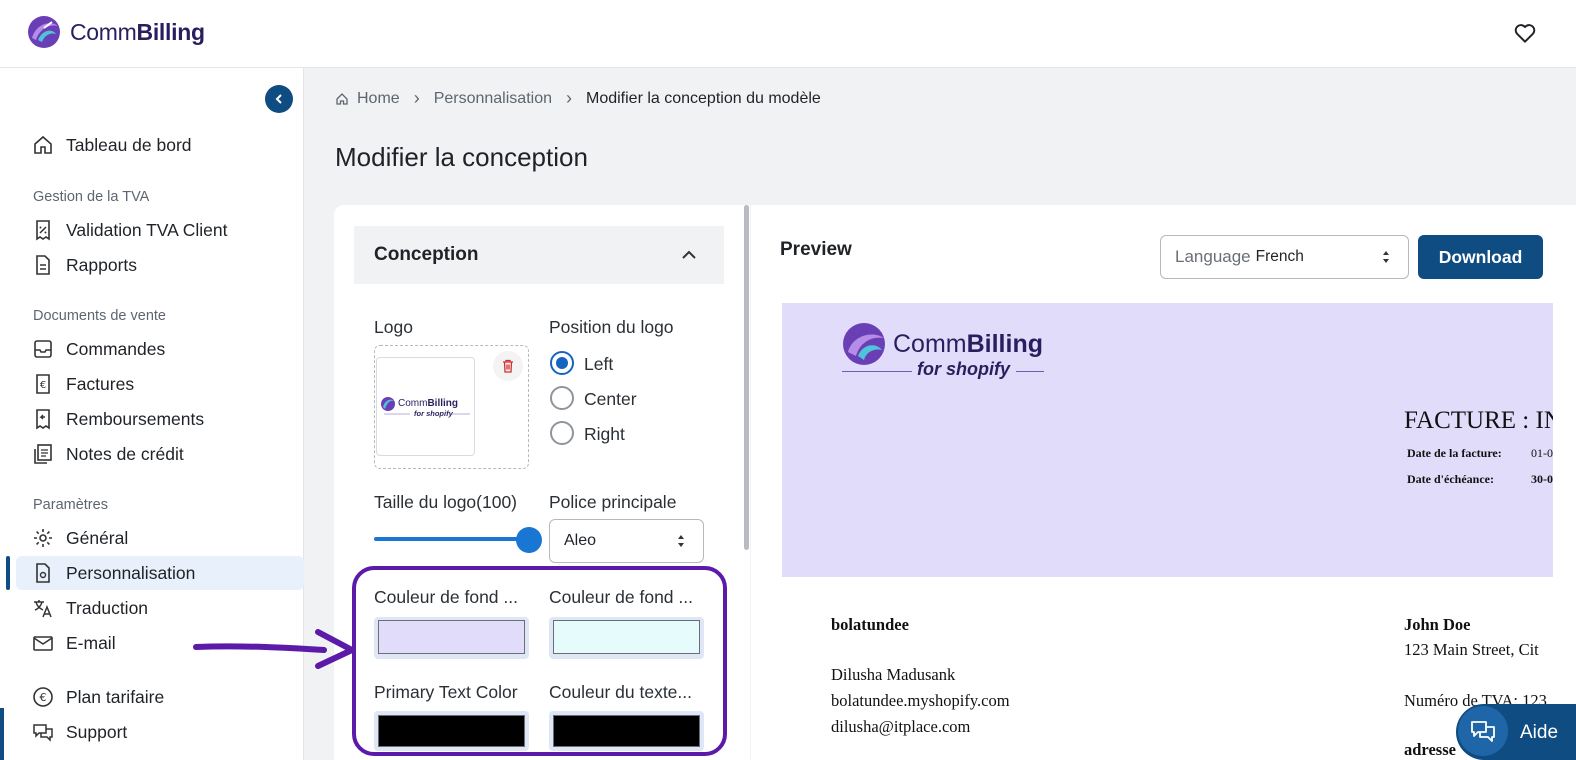 The height and width of the screenshot is (760, 1576). Describe the element at coordinates (1030, 371) in the screenshot. I see `logo-divider` at that location.